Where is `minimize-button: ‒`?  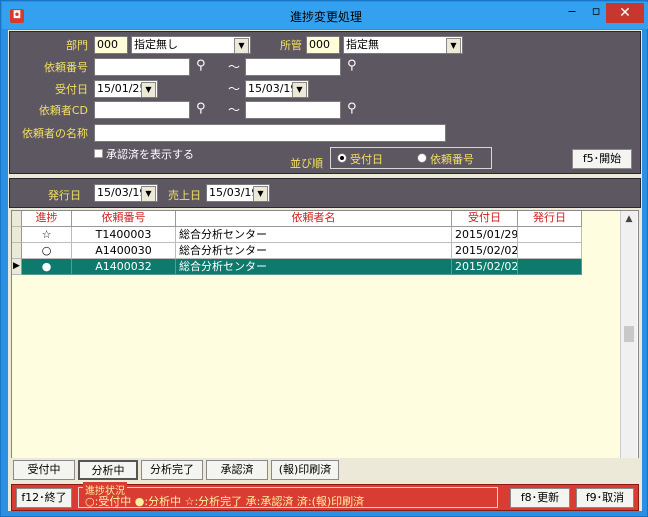
minimize-button: ‒ is located at coordinates (572, 13).